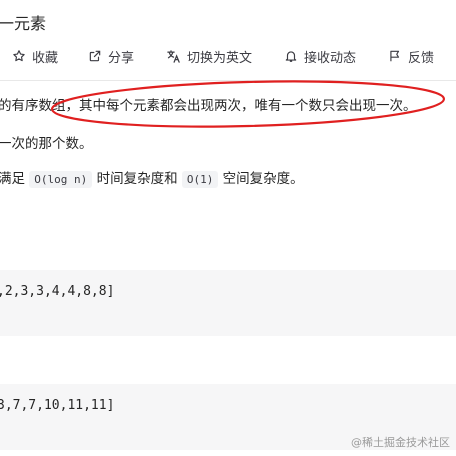 The height and width of the screenshot is (456, 456). Describe the element at coordinates (121, 58) in the screenshot. I see `share-label: 分享` at that location.